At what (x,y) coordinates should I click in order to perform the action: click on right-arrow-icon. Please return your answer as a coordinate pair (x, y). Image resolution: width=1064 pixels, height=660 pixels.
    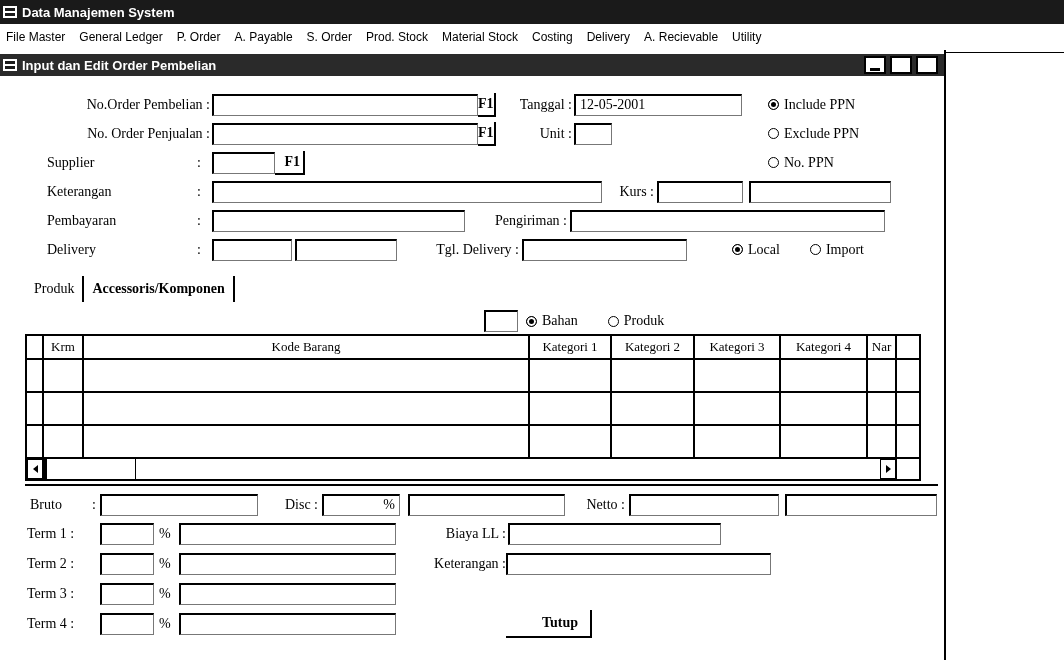
    Looking at the image, I should click on (888, 469).